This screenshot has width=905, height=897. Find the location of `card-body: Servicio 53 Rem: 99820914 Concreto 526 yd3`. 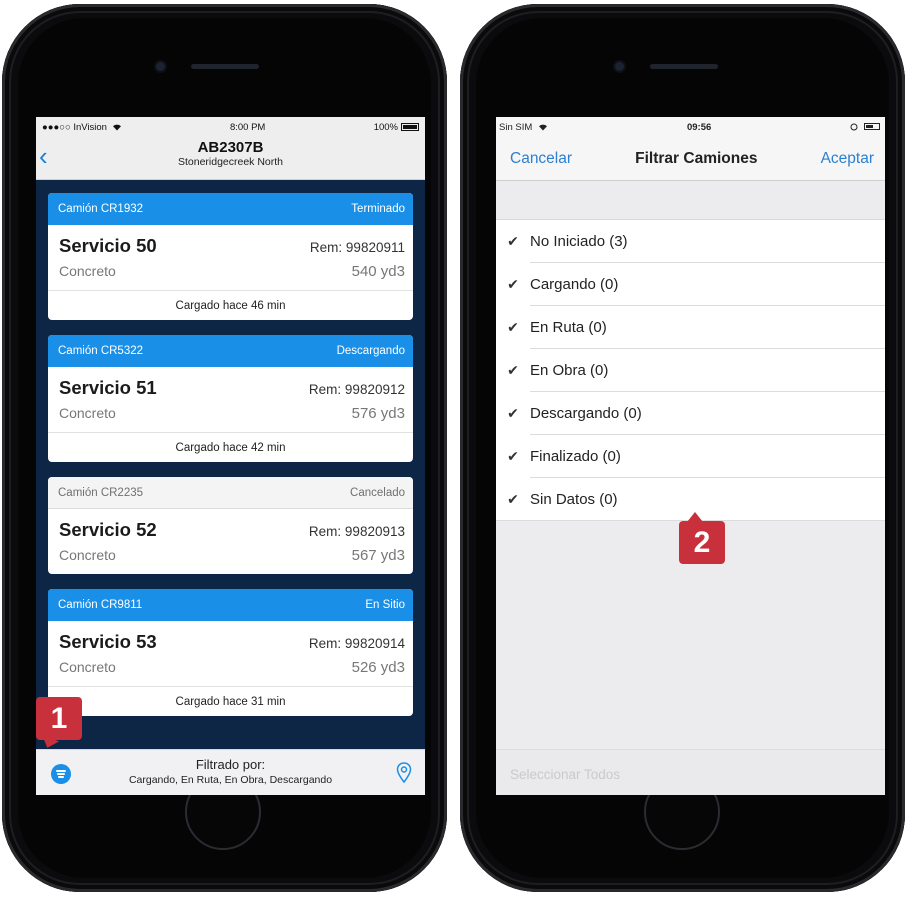

card-body: Servicio 53 Rem: 99820914 Concreto 526 yd3 is located at coordinates (230, 653).